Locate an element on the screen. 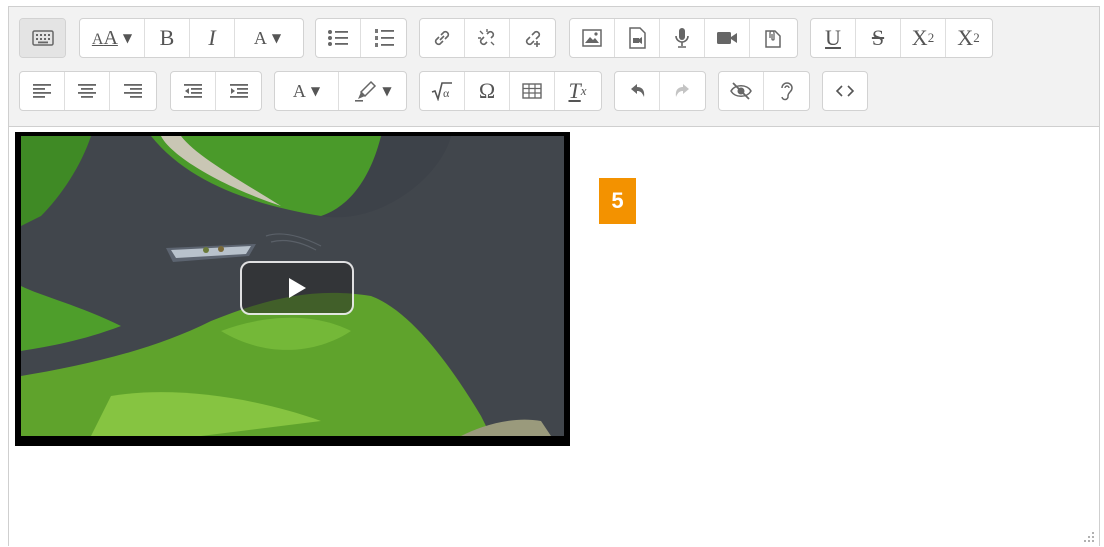  square-root-icon: α is located at coordinates (441, 91).